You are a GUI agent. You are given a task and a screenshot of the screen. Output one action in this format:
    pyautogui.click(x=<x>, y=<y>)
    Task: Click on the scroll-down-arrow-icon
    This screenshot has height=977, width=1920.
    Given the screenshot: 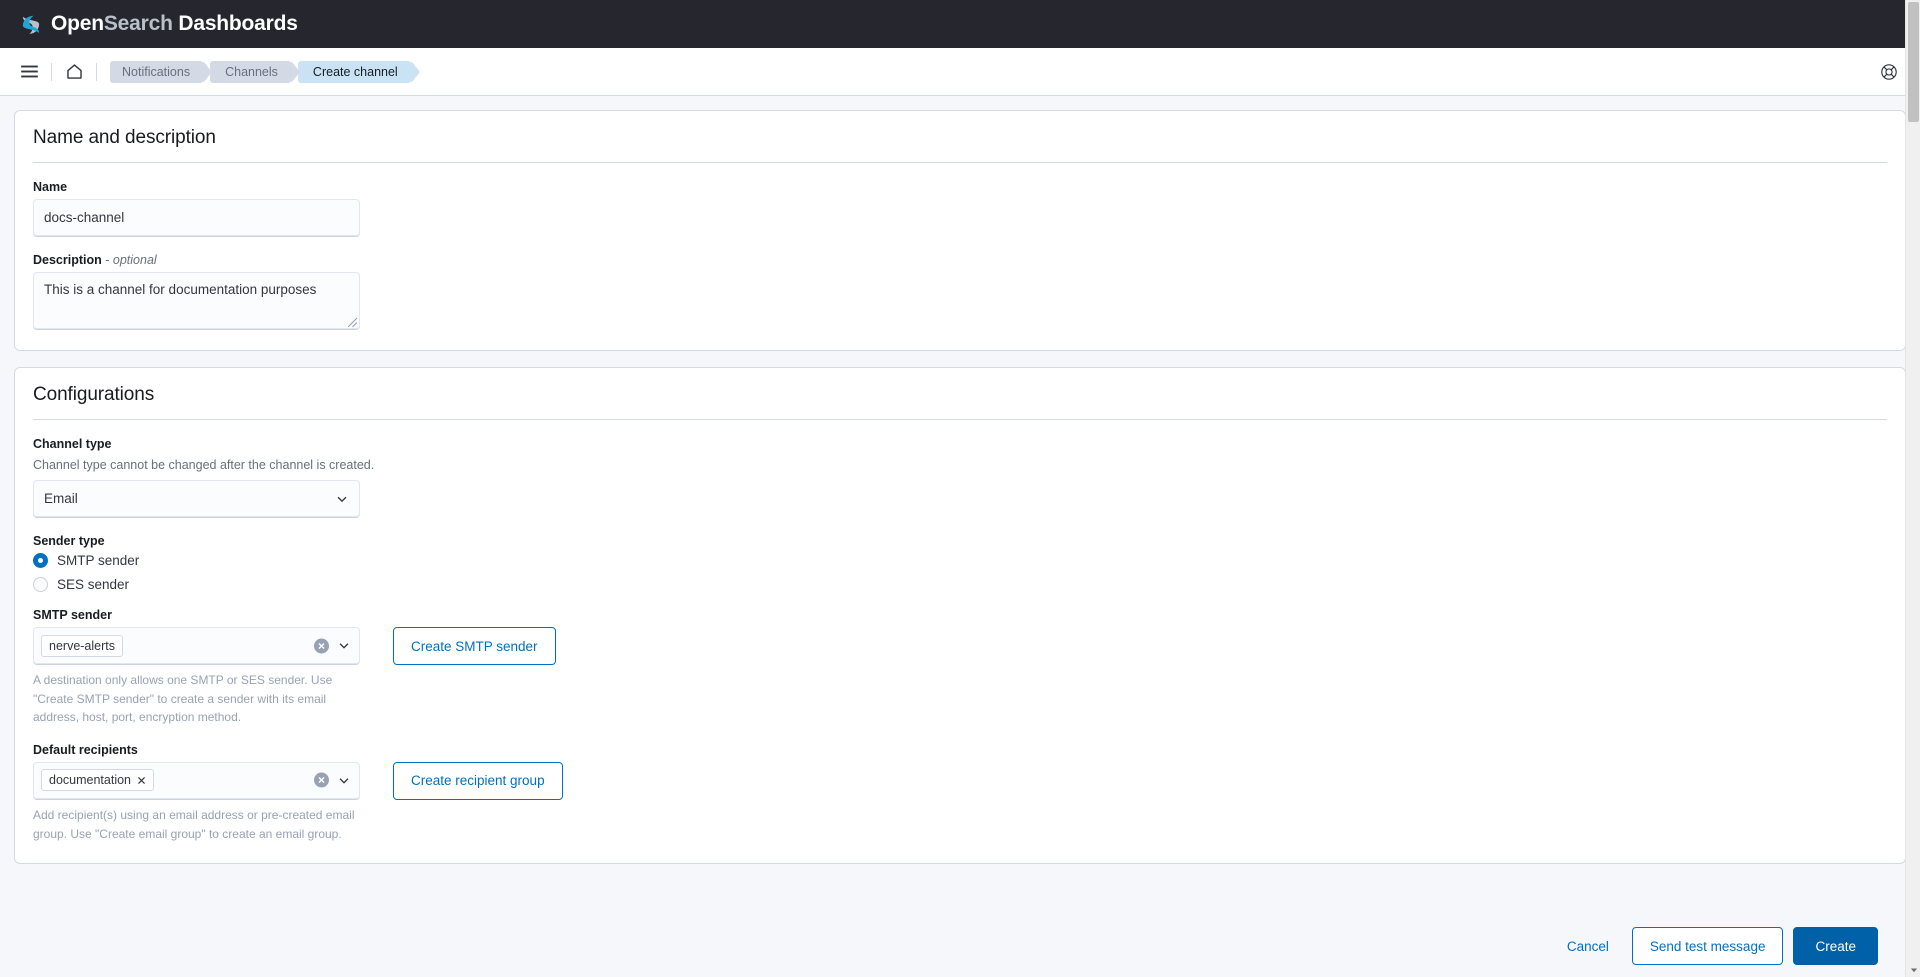 What is the action you would take?
    pyautogui.click(x=1913, y=969)
    